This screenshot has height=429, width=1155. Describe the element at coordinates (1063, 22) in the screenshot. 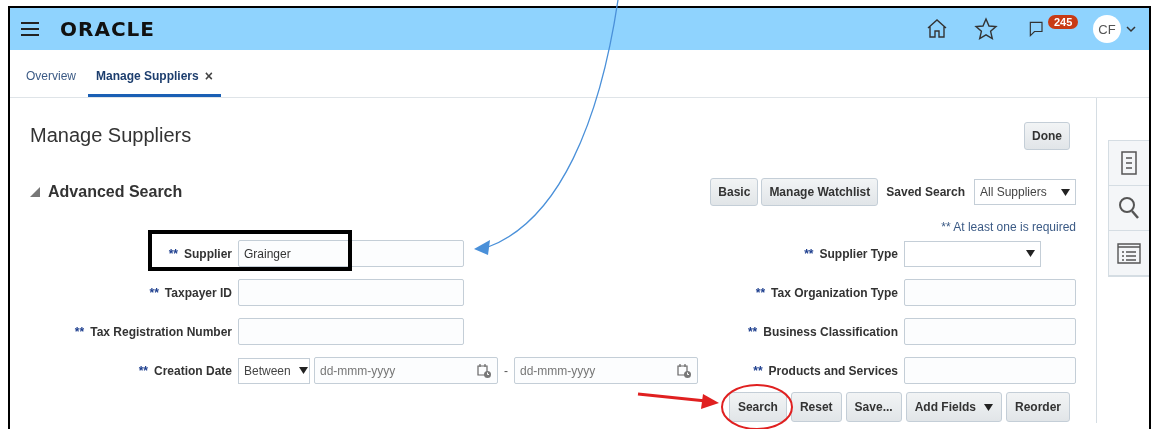

I see `notification-badge: 245` at that location.